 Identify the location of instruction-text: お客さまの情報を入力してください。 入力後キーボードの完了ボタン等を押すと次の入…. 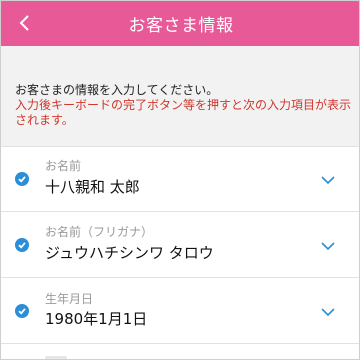
(183, 105).